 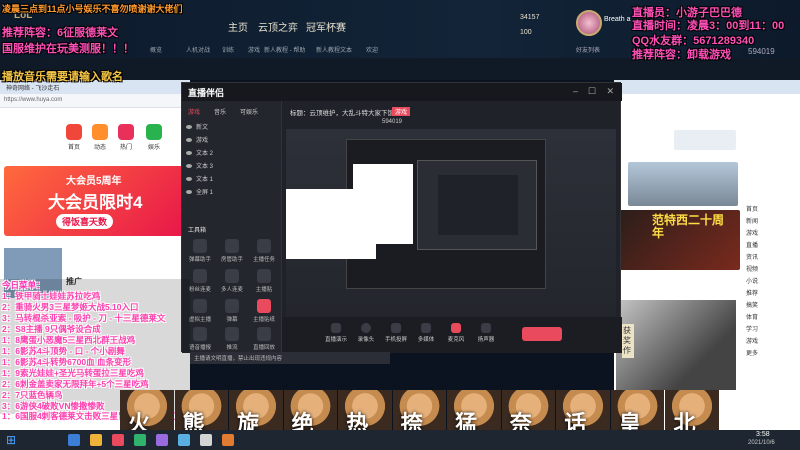 I want to click on right-thumb-seal, so click(x=683, y=184).